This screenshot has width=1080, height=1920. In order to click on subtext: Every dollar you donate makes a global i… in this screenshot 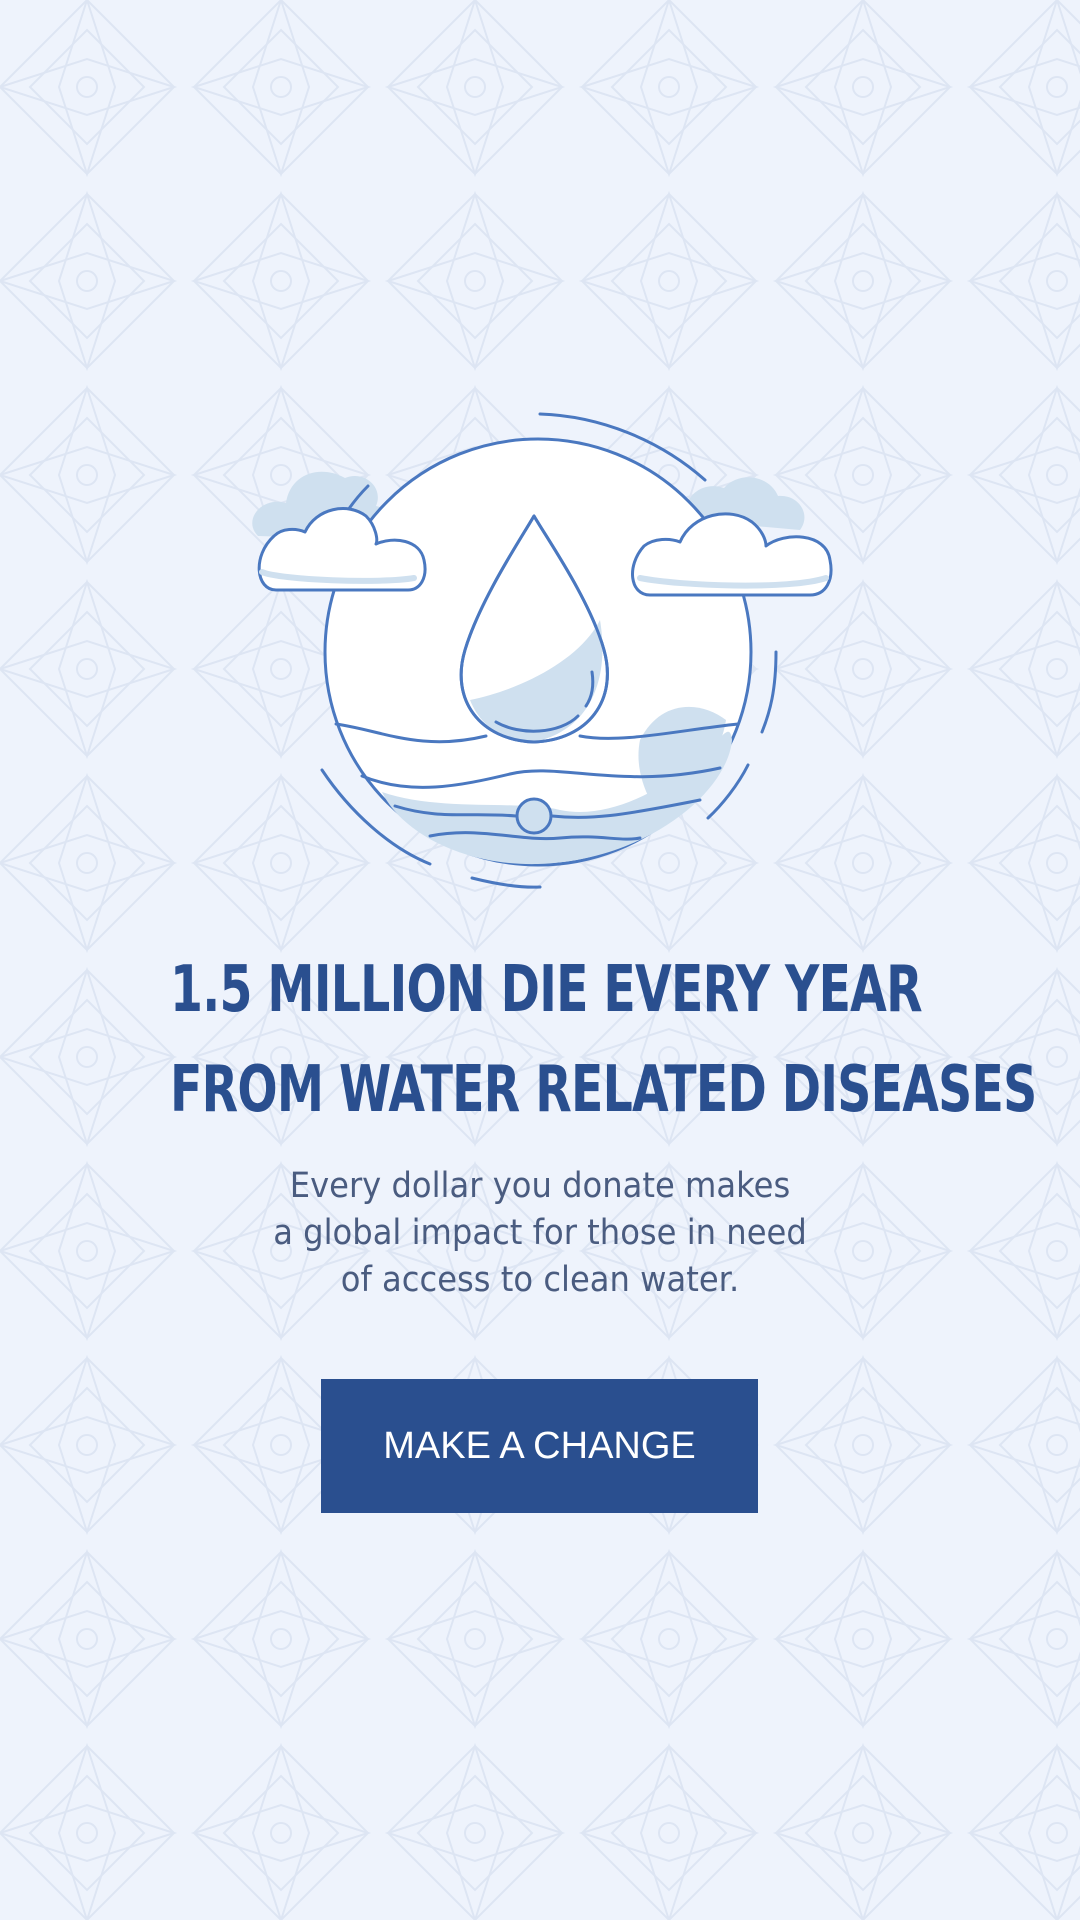, I will do `click(540, 1233)`.